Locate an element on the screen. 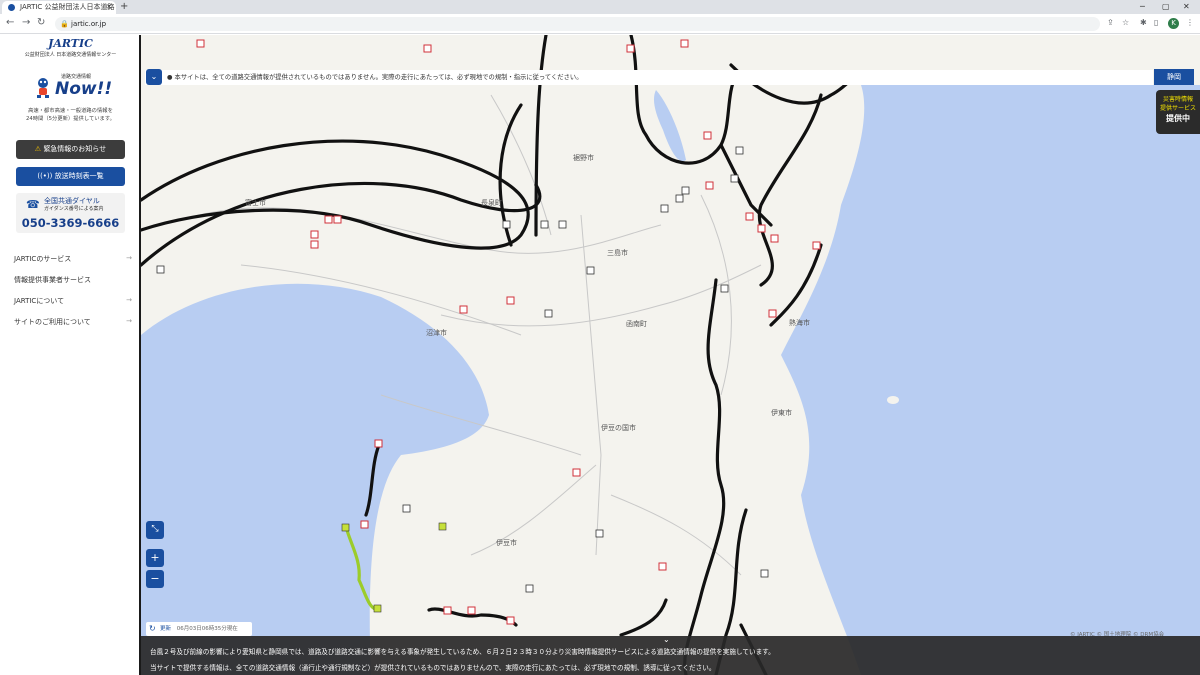 Image resolution: width=1200 pixels, height=675 pixels. maximize-icon: ▢ is located at coordinates (1166, 6).